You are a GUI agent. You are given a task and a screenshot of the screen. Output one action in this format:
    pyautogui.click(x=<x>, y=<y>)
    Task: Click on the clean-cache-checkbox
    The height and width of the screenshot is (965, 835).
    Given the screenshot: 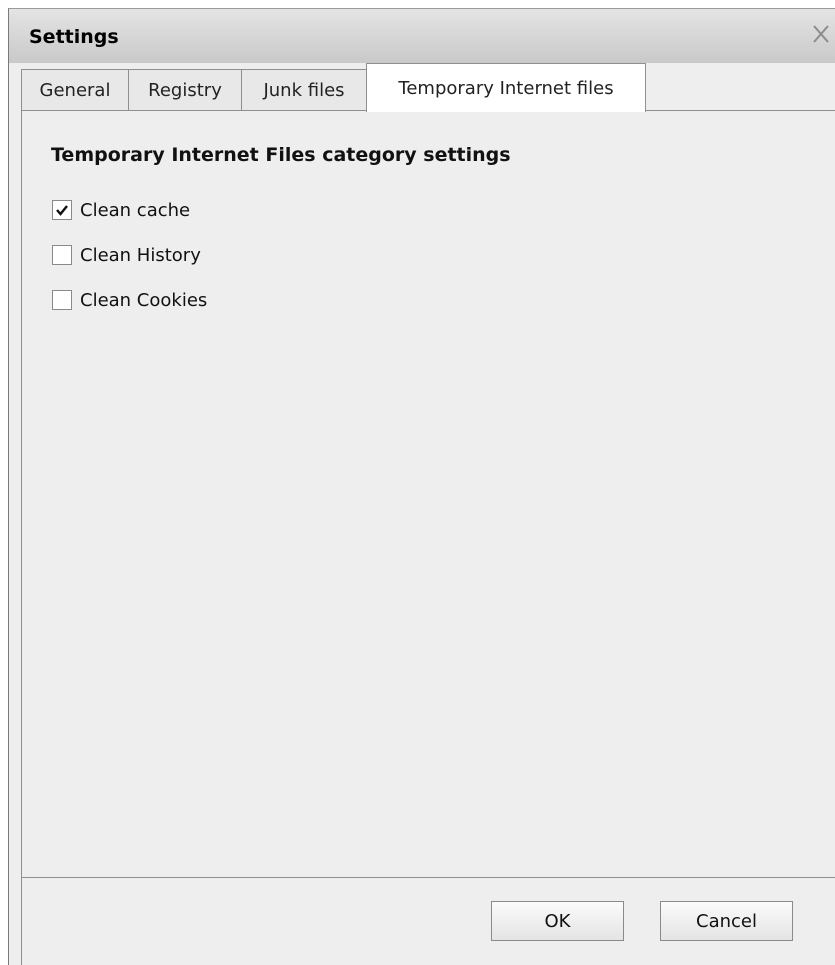 What is the action you would take?
    pyautogui.click(x=62, y=210)
    